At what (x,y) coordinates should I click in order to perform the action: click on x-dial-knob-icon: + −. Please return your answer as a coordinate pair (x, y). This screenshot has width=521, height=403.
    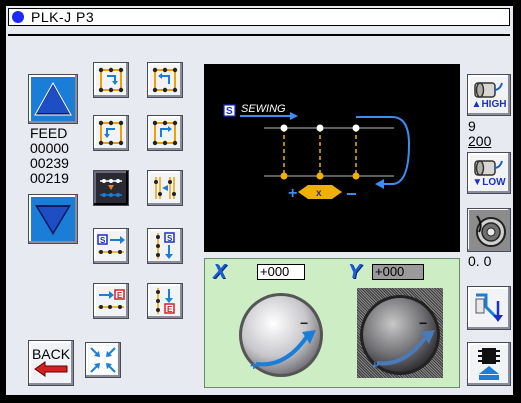
    Looking at the image, I should click on (281, 335).